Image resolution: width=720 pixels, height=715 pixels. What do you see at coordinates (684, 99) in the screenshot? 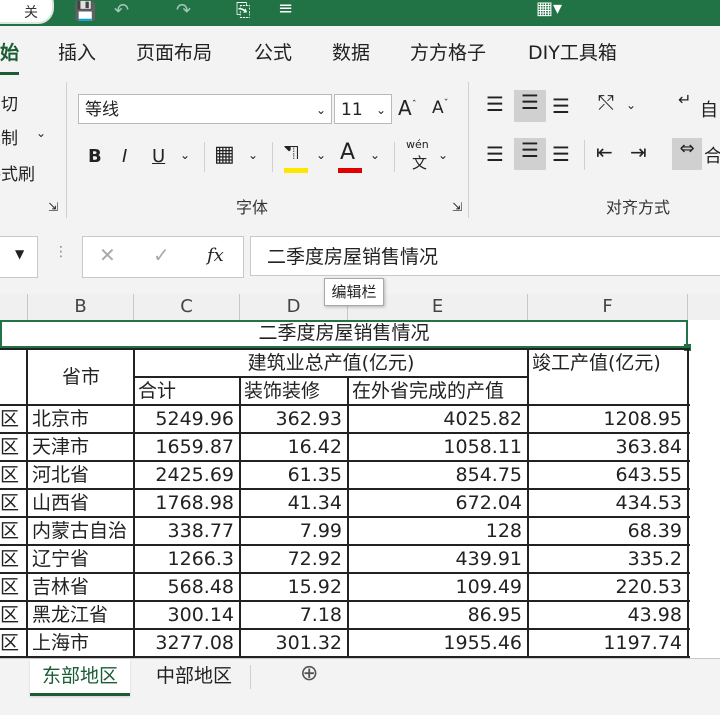
I see `wrap-text-icon: ↵` at bounding box center [684, 99].